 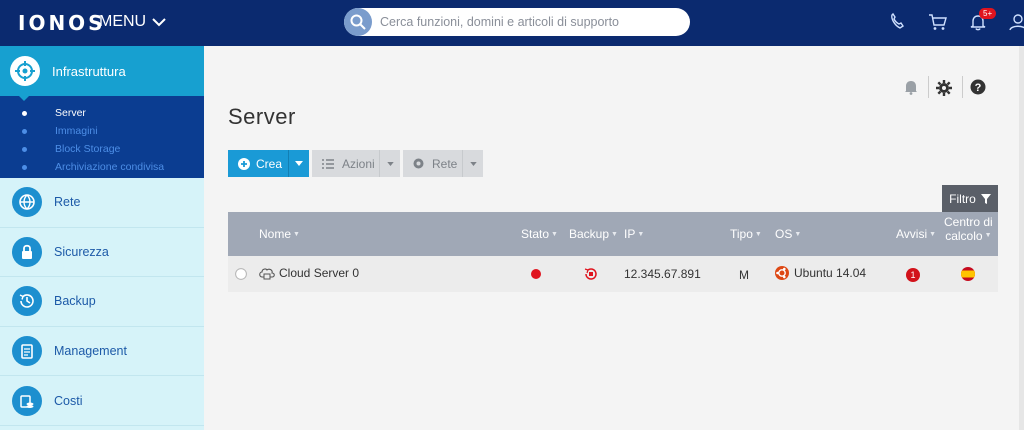 What do you see at coordinates (1021, 238) in the screenshot?
I see `scrollbar-track` at bounding box center [1021, 238].